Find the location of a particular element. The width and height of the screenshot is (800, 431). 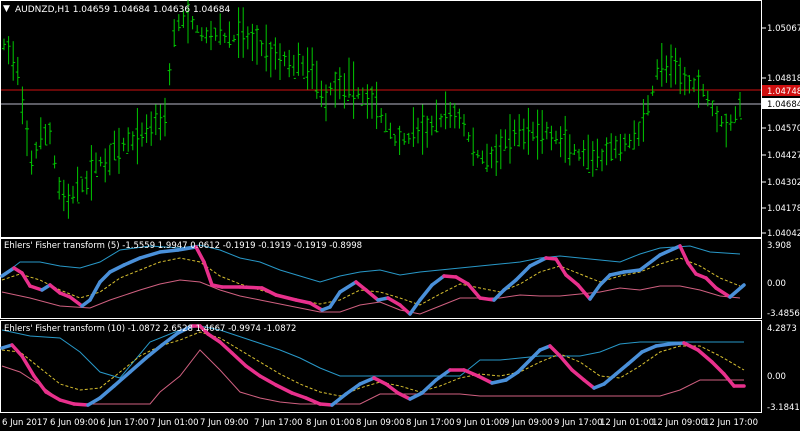

indicator2-axis-label: 4.2873 is located at coordinates (782, 329).